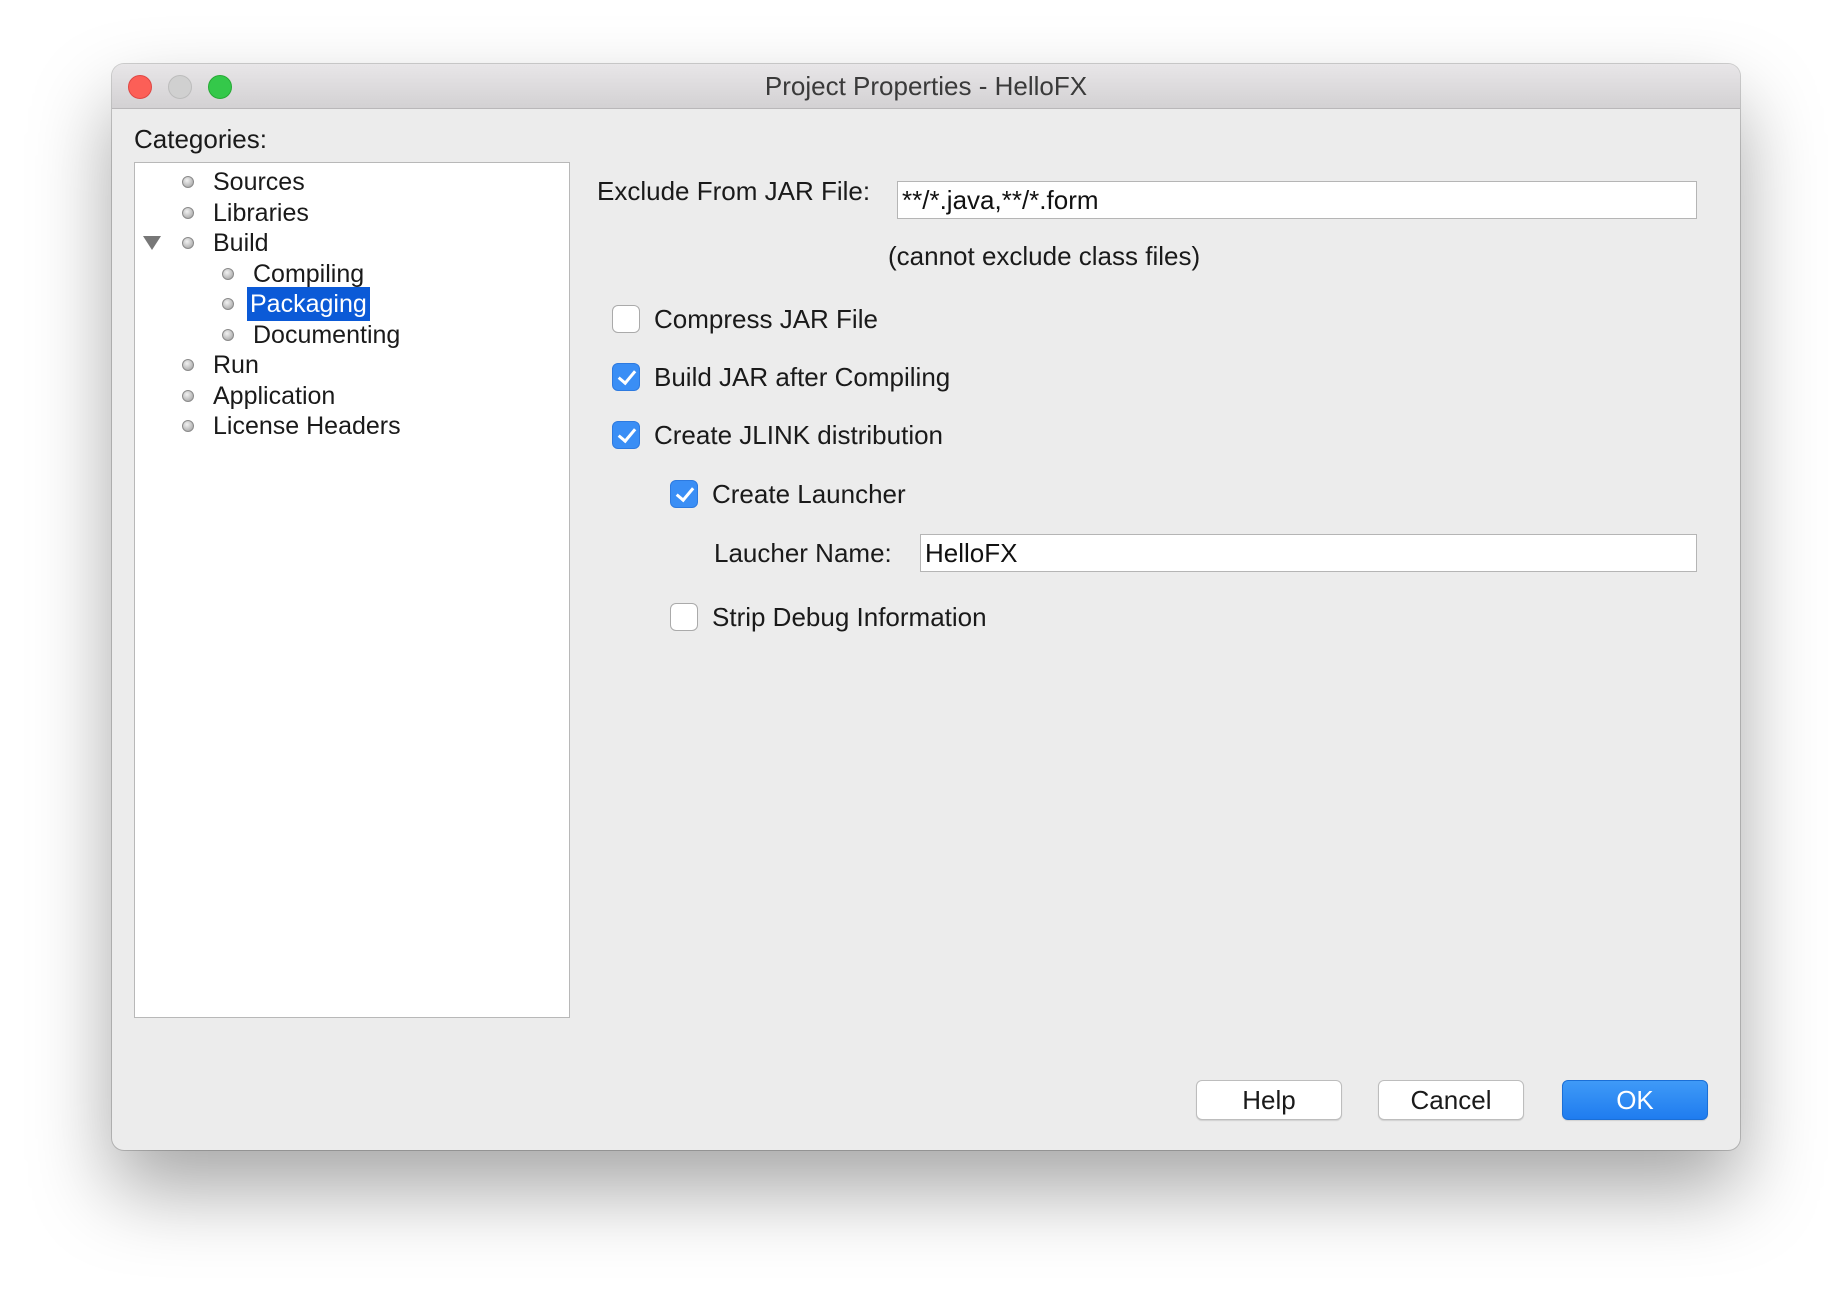  Describe the element at coordinates (274, 396) in the screenshot. I see `tree-item-label: Application` at that location.